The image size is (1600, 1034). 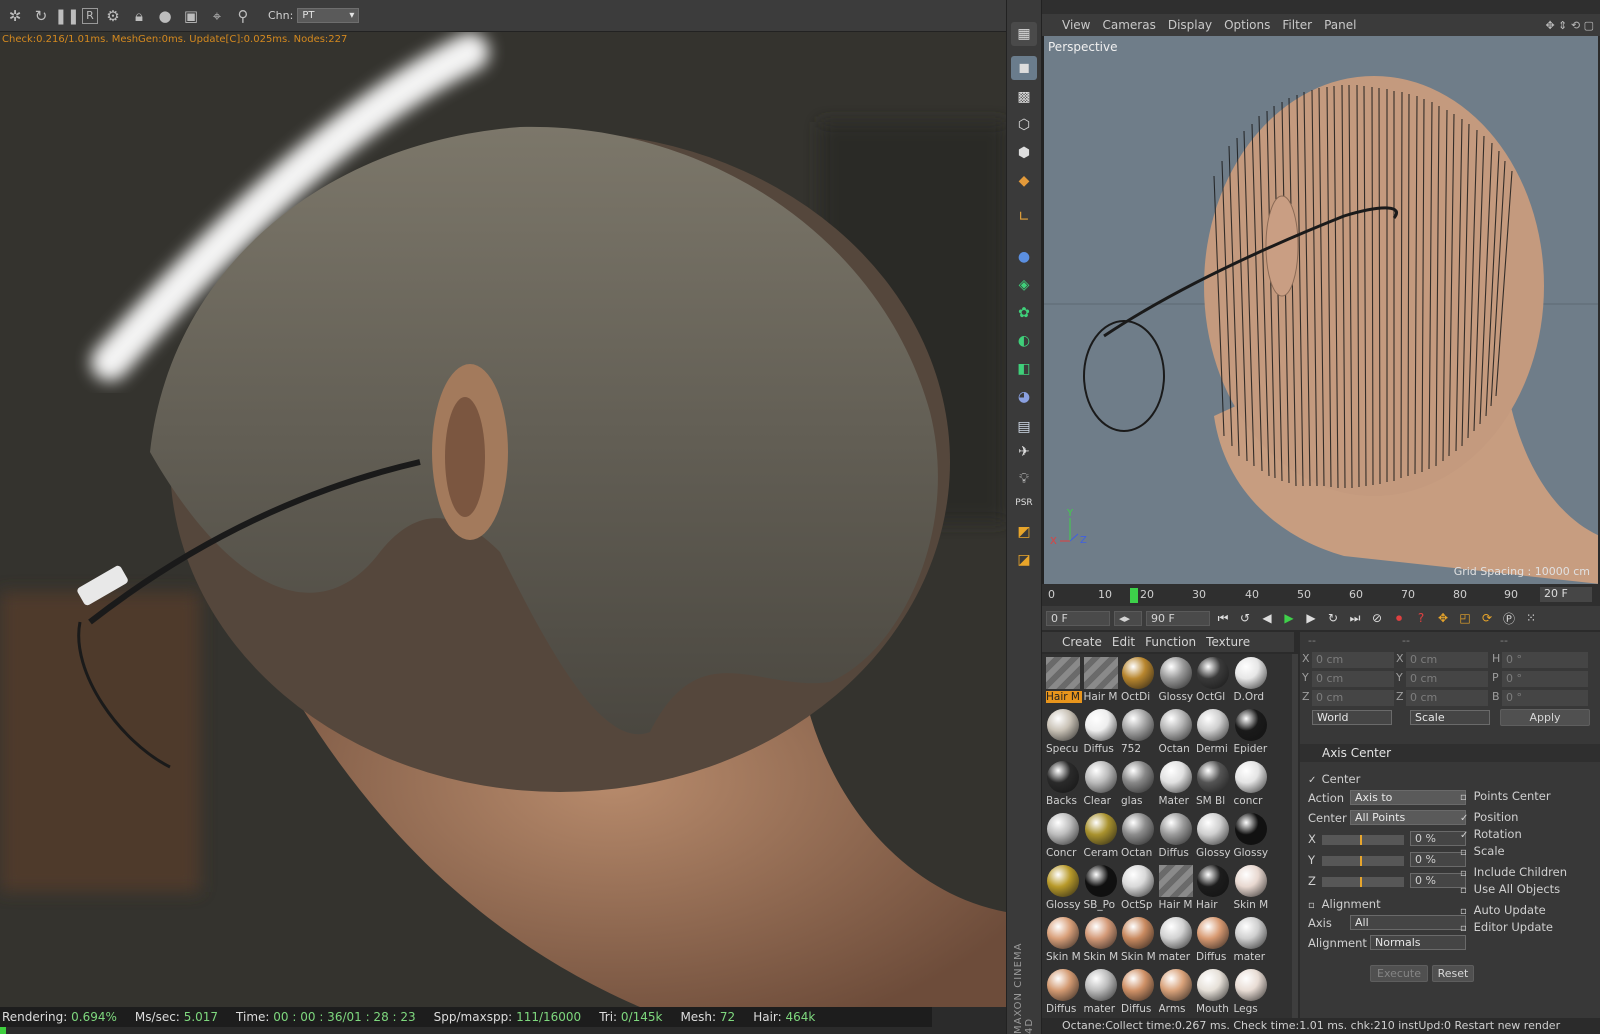 What do you see at coordinates (1450, 717) in the screenshot?
I see `size-mode-select: Scale` at bounding box center [1450, 717].